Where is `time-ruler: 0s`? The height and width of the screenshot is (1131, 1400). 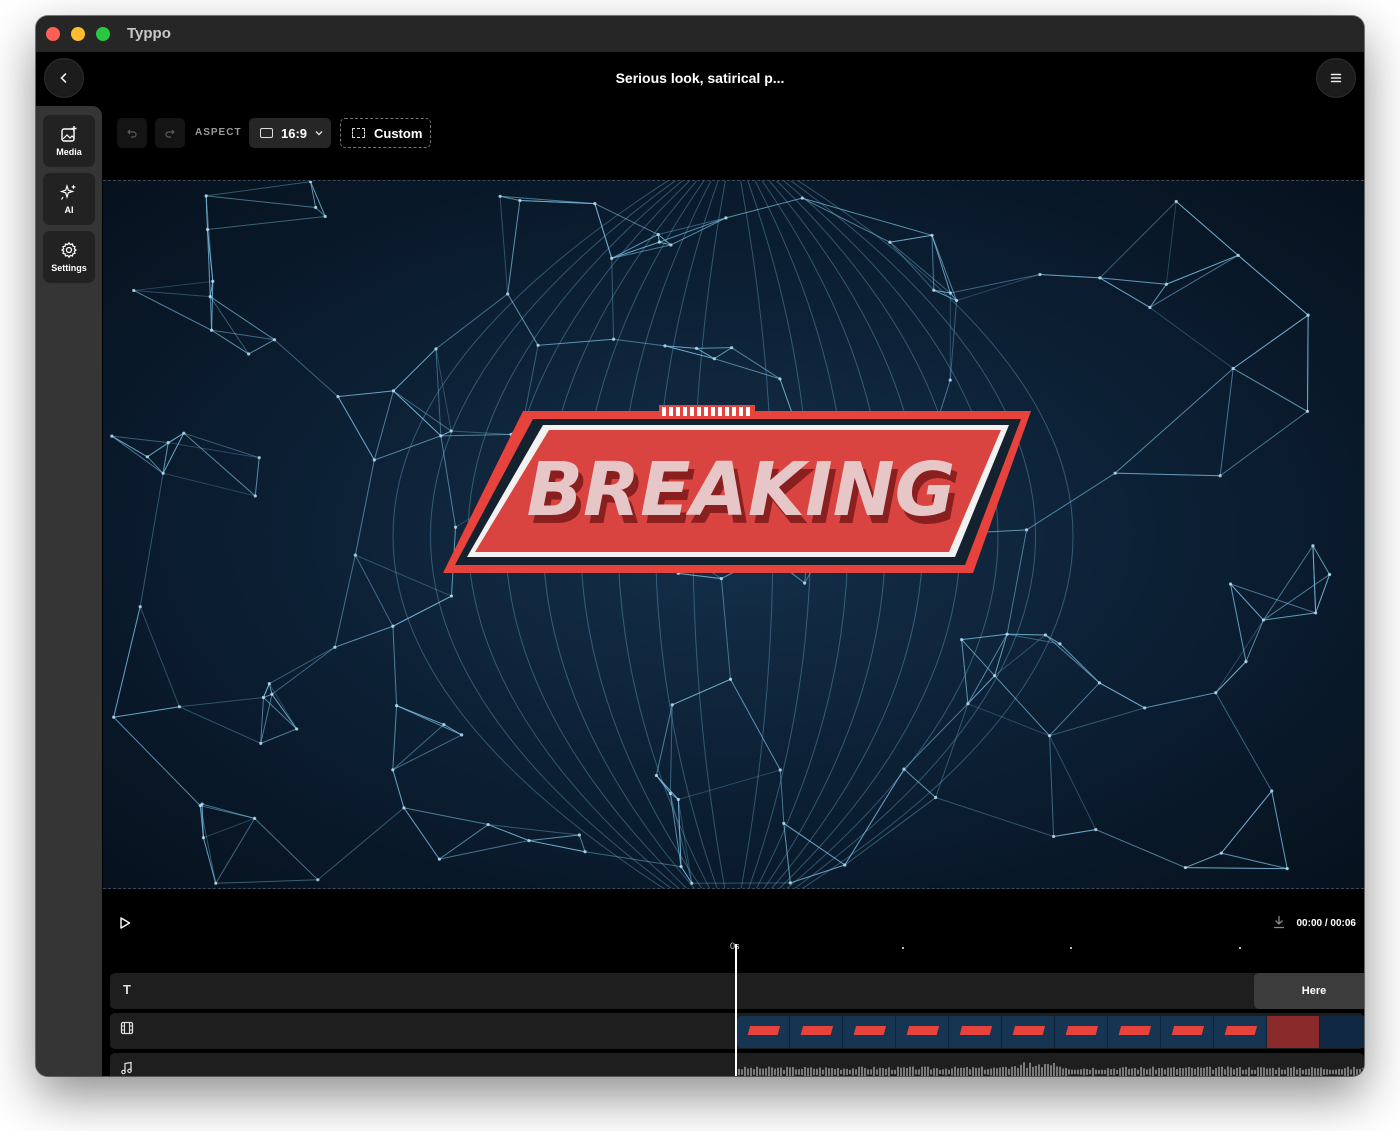 time-ruler: 0s is located at coordinates (733, 948).